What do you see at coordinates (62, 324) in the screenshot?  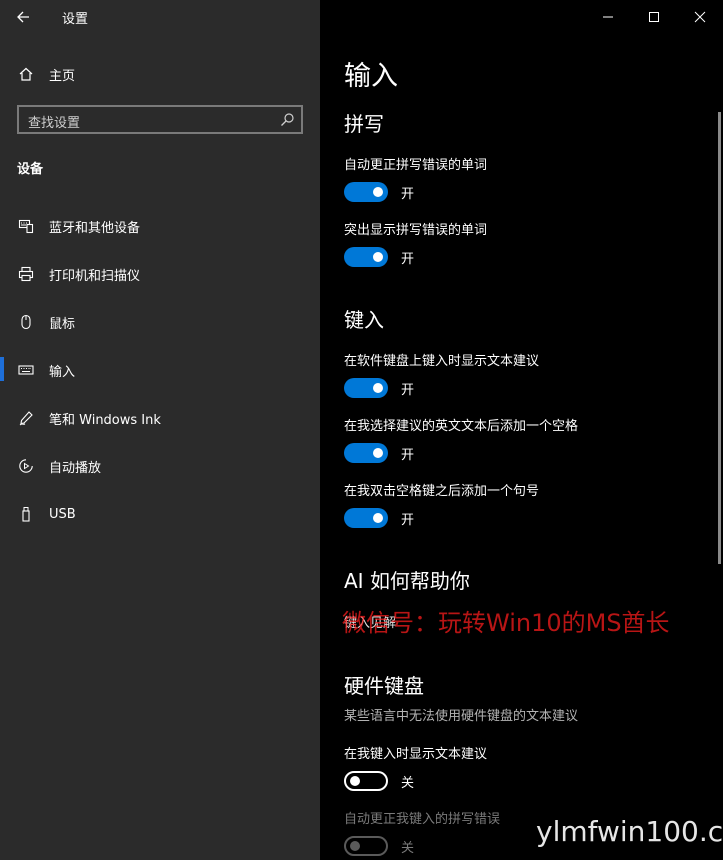 I see `sidebar-item-label: 鼠标` at bounding box center [62, 324].